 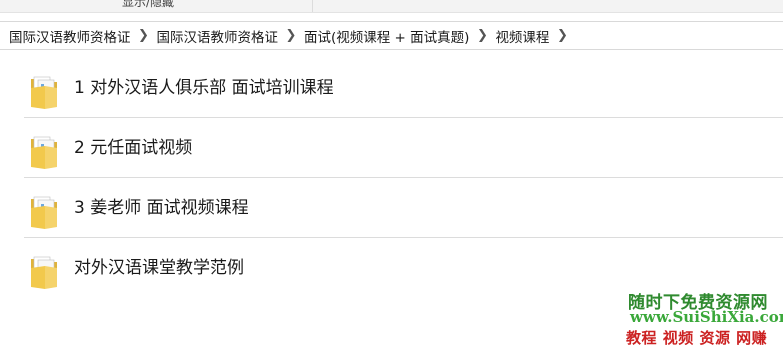 What do you see at coordinates (204, 88) in the screenshot?
I see `folder-name: 1 对外汉语人俱乐部 面试培训课程` at bounding box center [204, 88].